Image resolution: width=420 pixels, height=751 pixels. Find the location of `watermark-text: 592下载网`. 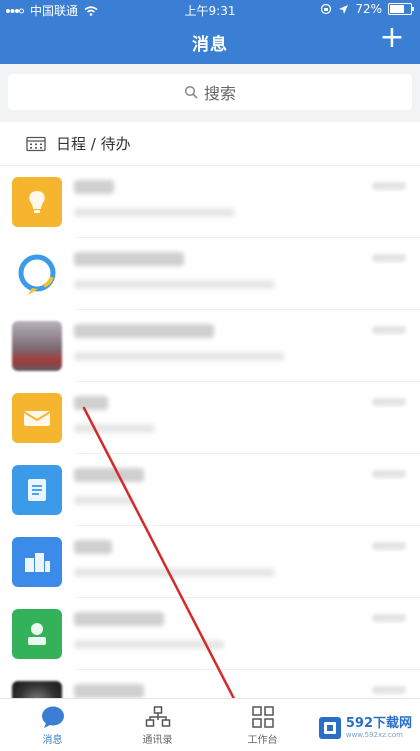

watermark-text: 592下载网 is located at coordinates (378, 723).